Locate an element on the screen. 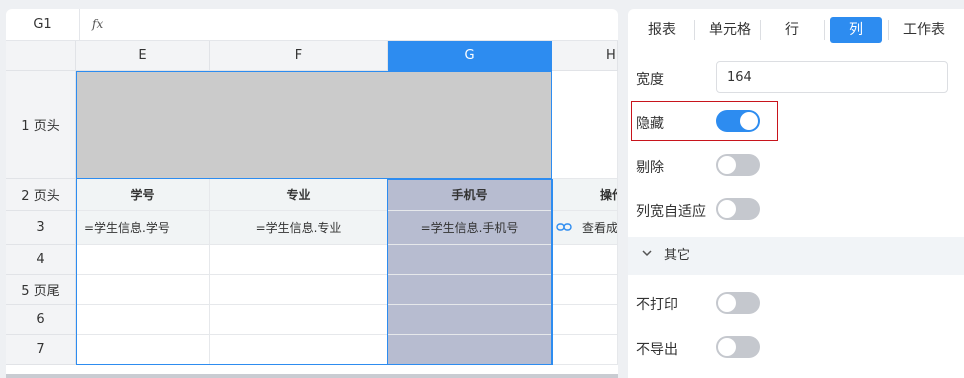 The height and width of the screenshot is (378, 964). tab-cell: 单元格 is located at coordinates (730, 30).